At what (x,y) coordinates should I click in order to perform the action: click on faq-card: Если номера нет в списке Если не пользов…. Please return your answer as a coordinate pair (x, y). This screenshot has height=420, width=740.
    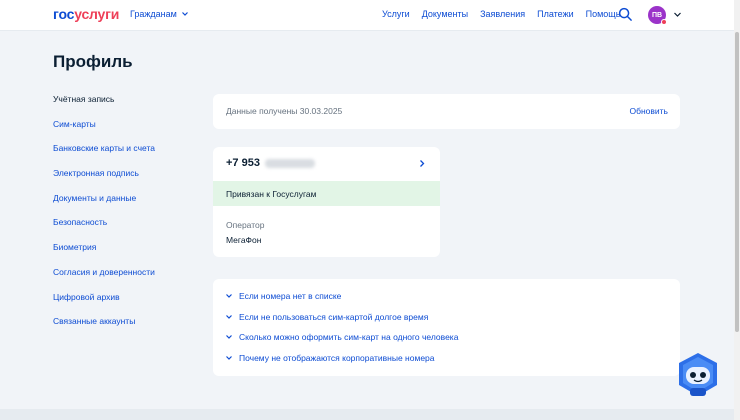
    Looking at the image, I should click on (446, 327).